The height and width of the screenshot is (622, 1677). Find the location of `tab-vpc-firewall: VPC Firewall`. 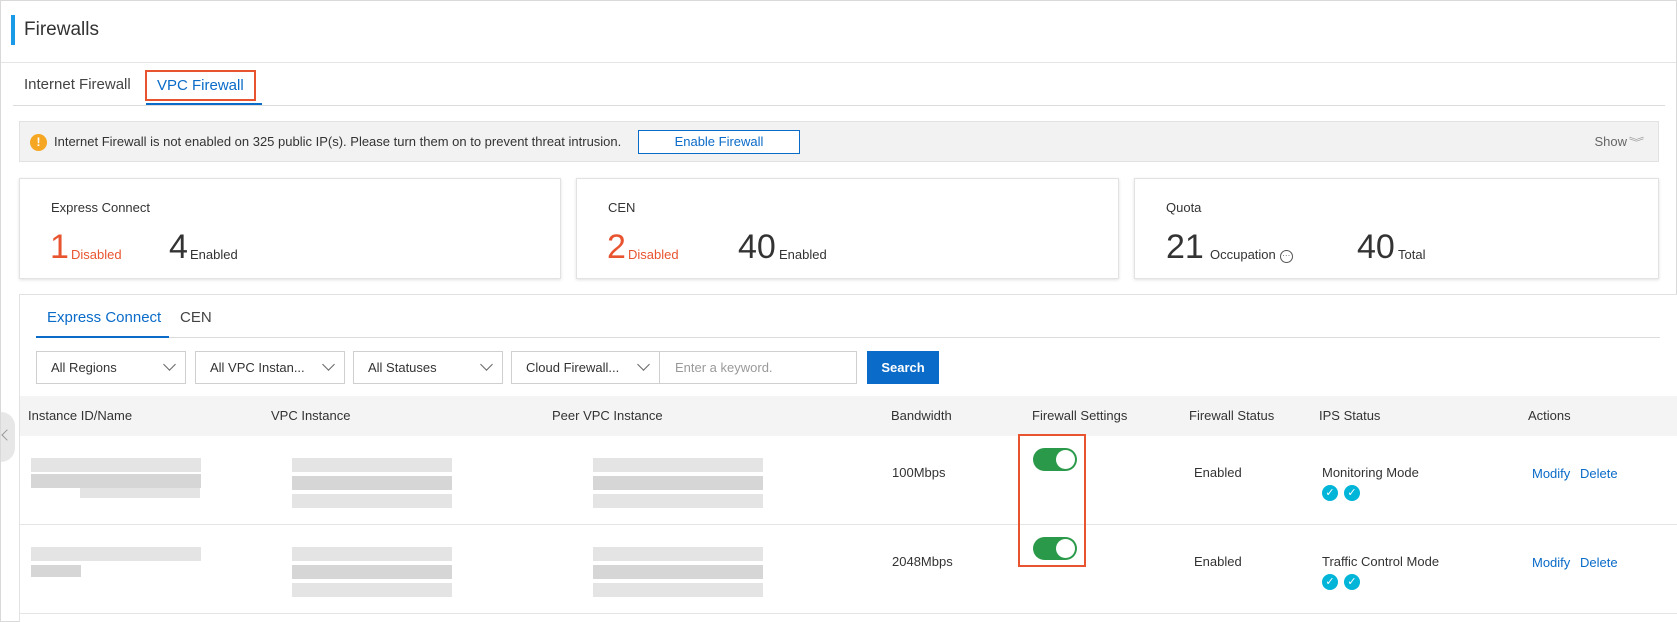

tab-vpc-firewall: VPC Firewall is located at coordinates (200, 85).